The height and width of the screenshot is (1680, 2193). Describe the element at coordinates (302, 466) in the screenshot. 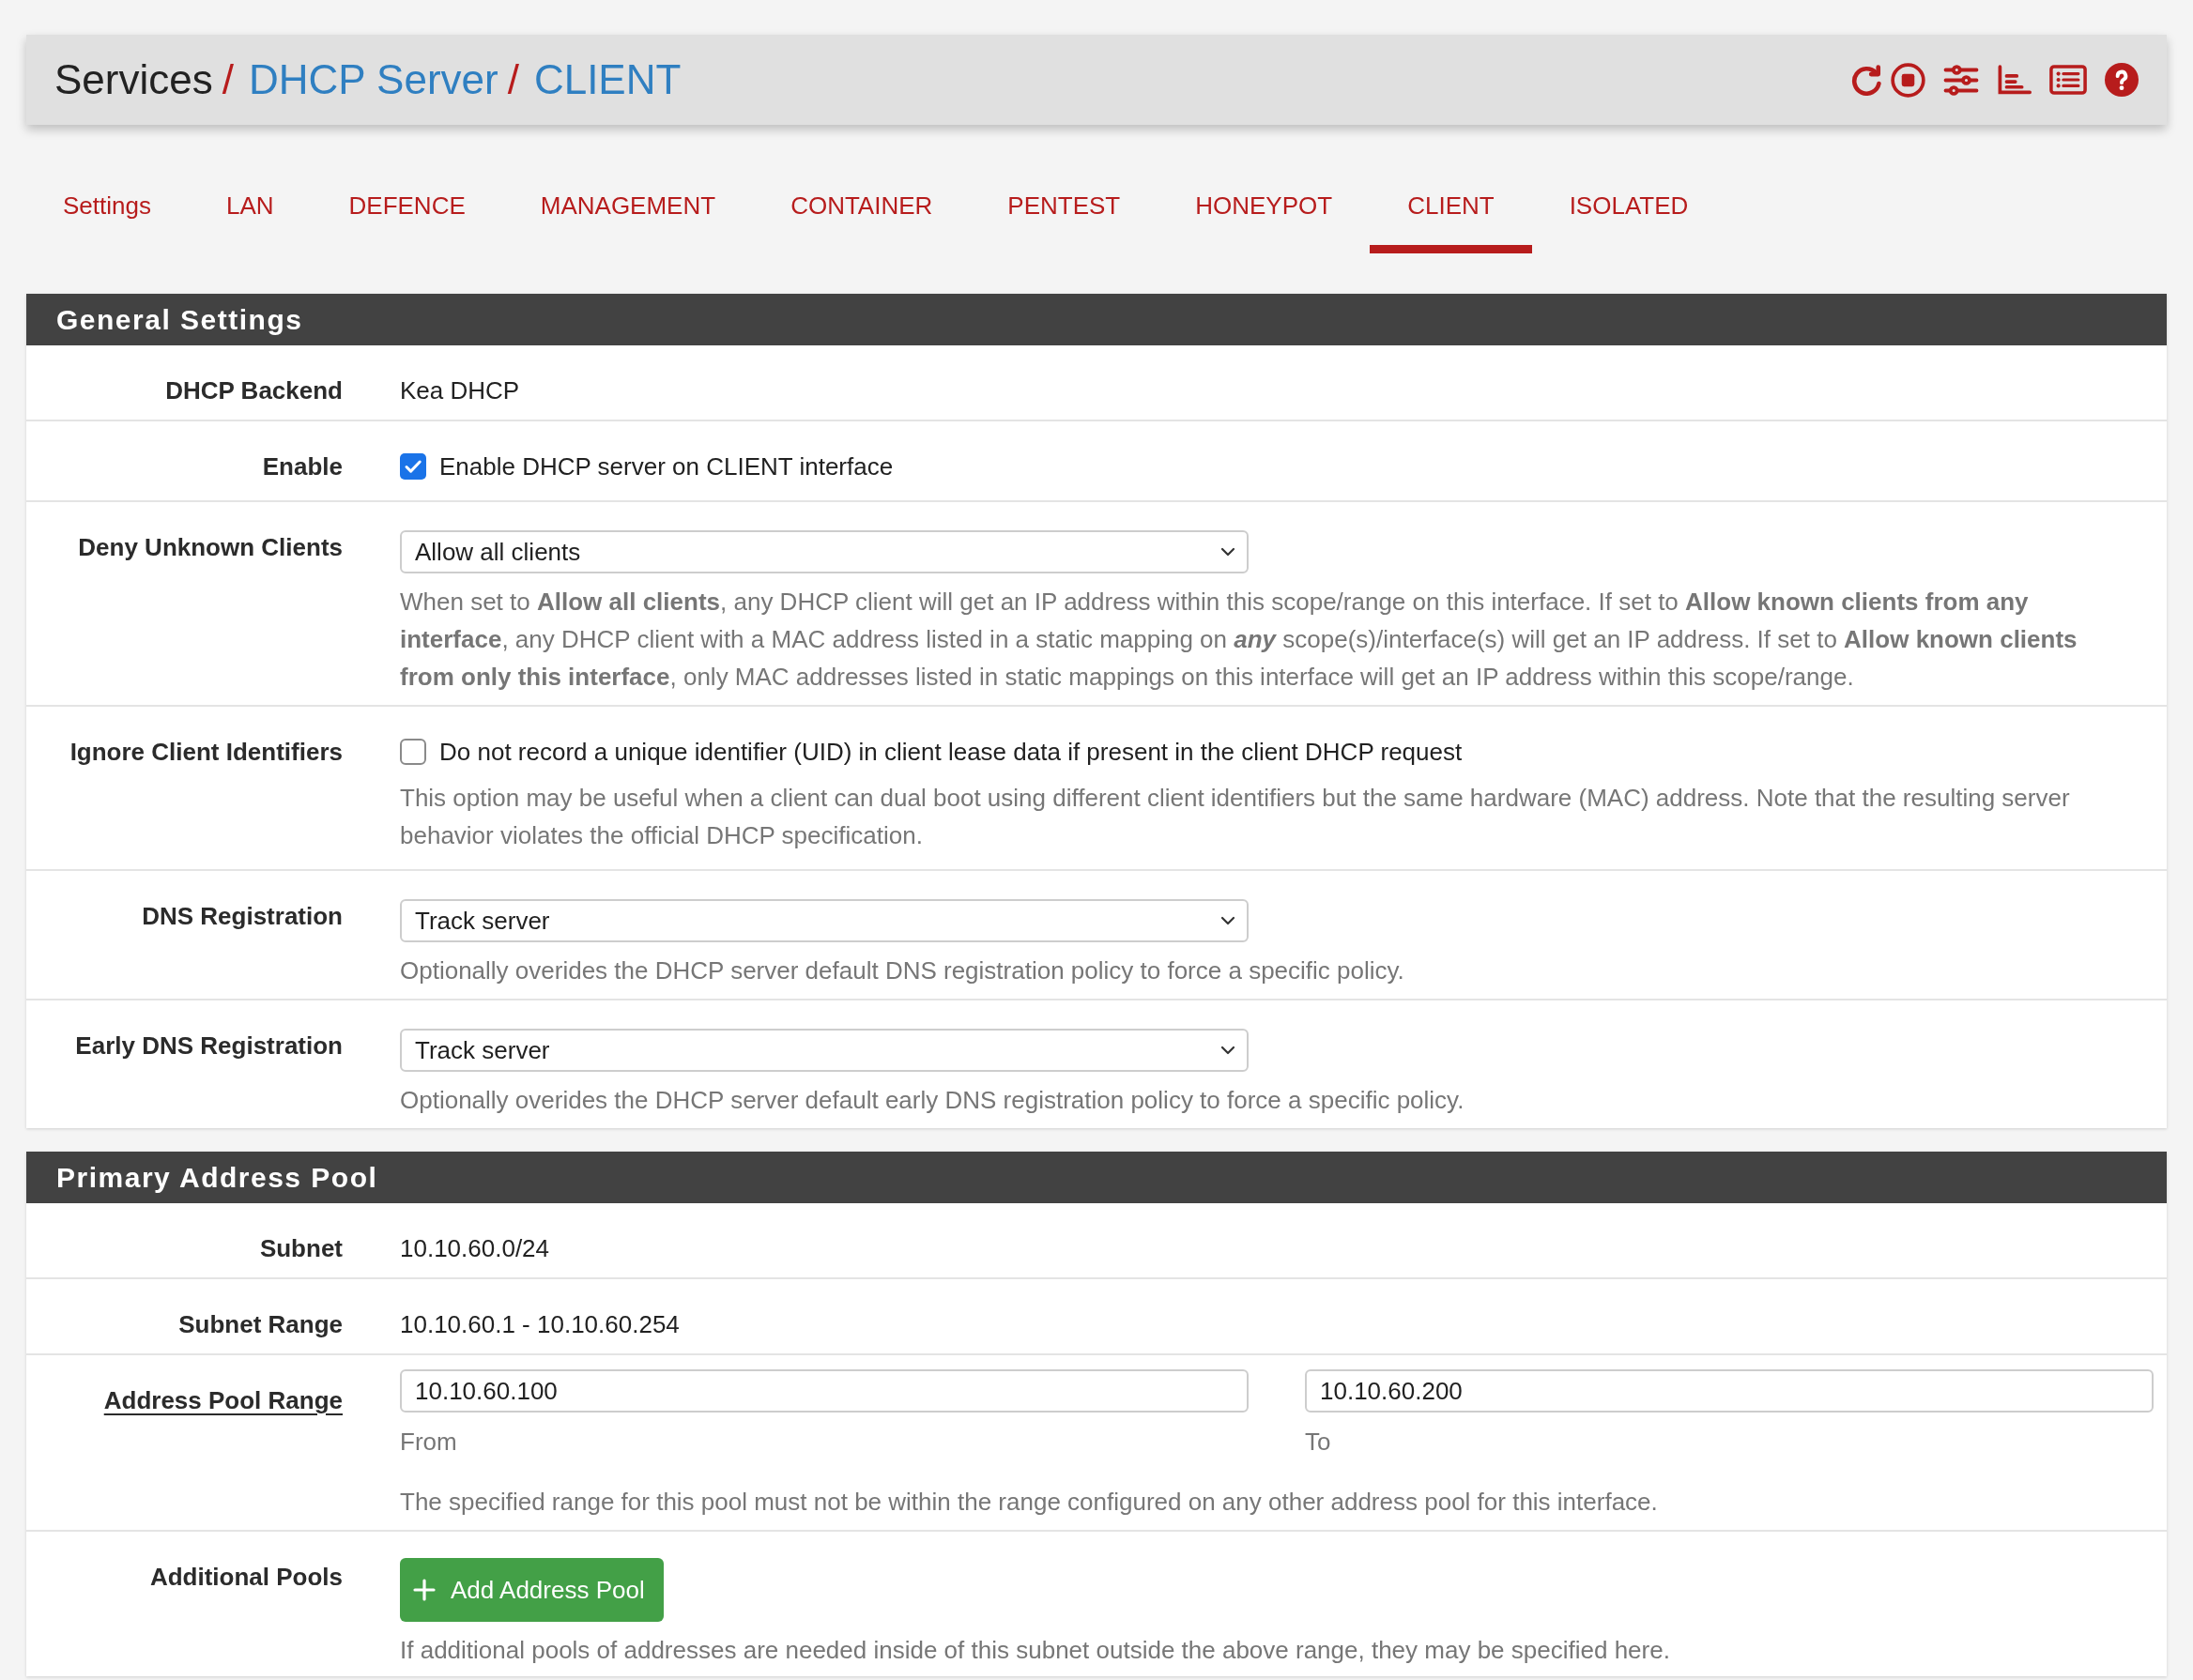

I see `field-label: Enable` at that location.